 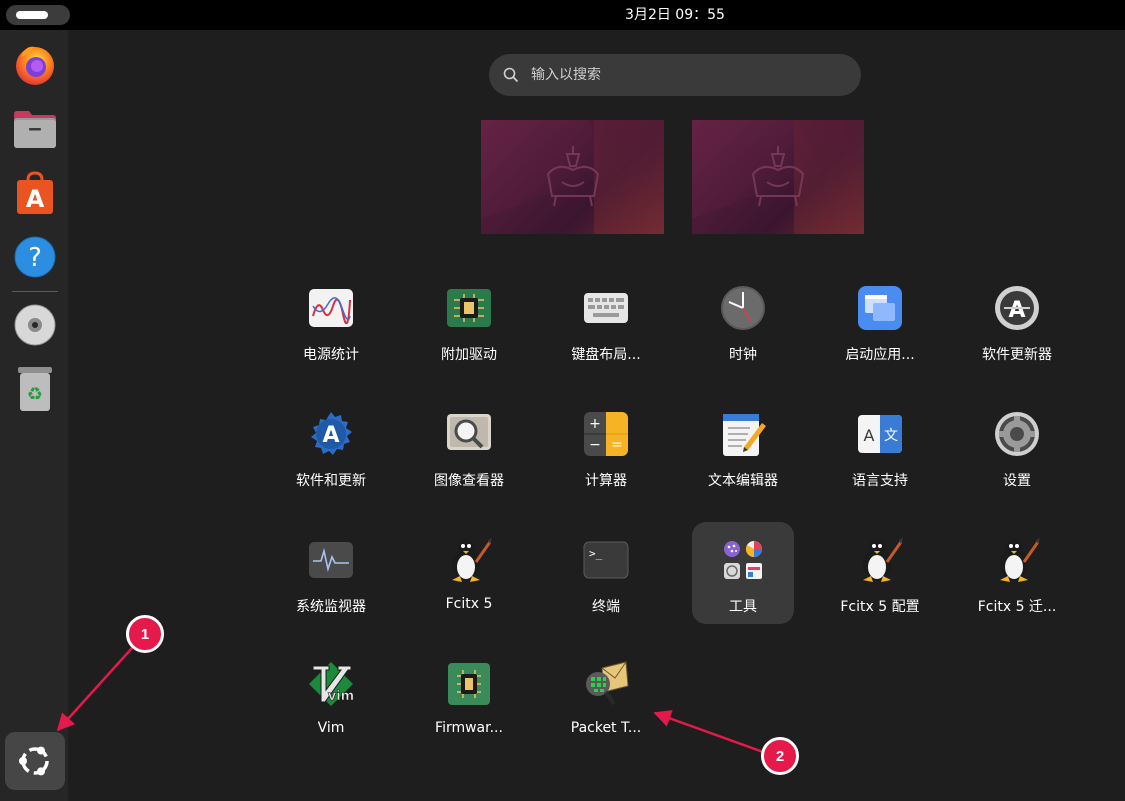 I want to click on show-apps-button, so click(x=35, y=761).